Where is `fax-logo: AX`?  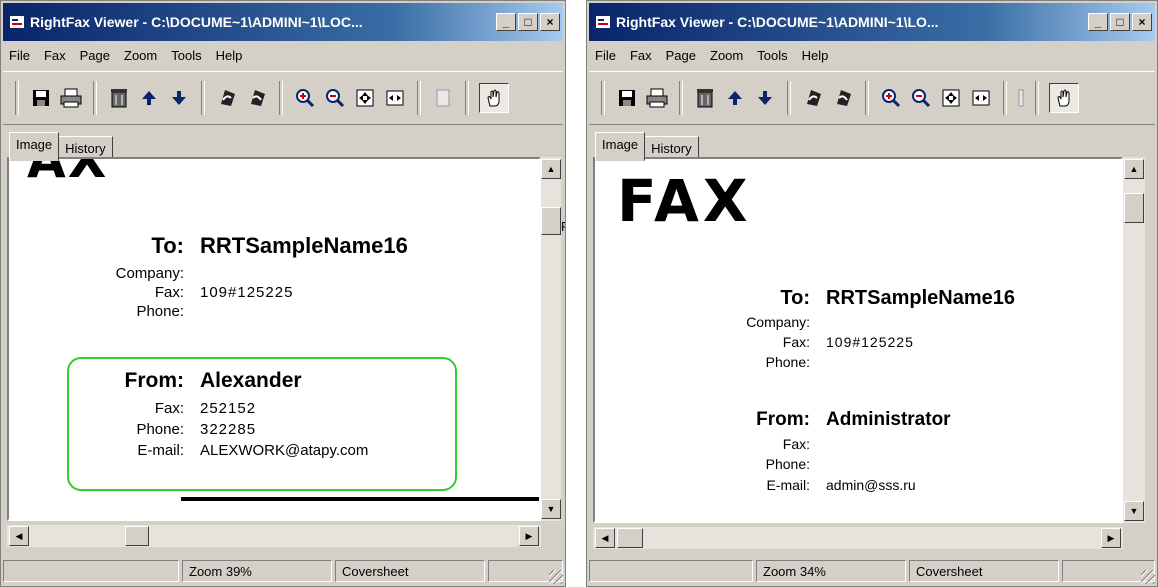
fax-logo: AX is located at coordinates (68, 173).